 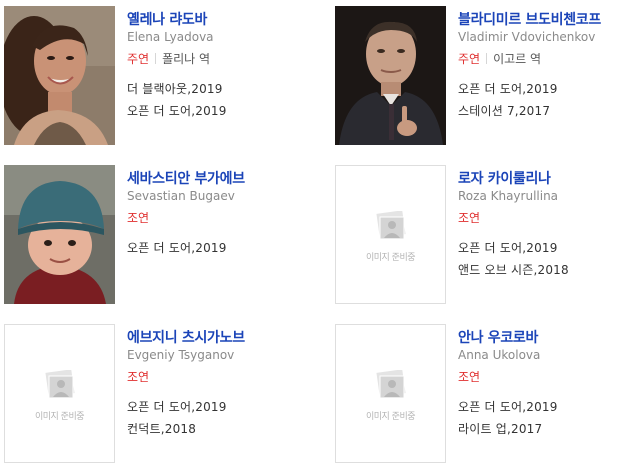 What do you see at coordinates (181, 196) in the screenshot?
I see `actor-name-english: Sevastian Bugaev` at bounding box center [181, 196].